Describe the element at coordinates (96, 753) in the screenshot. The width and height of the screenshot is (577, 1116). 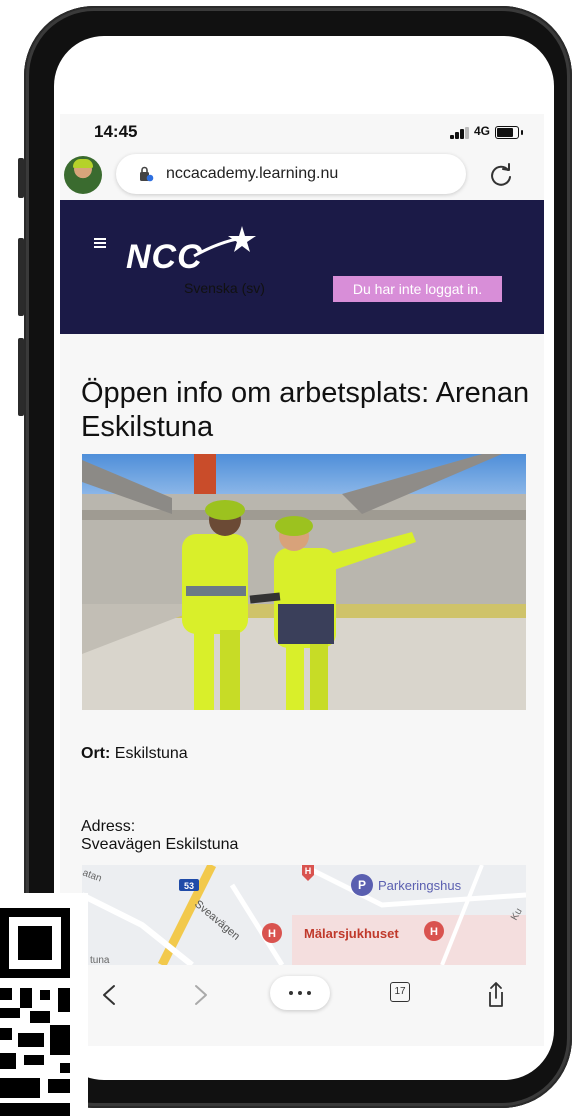
I see `ort-label: Ort:` at that location.